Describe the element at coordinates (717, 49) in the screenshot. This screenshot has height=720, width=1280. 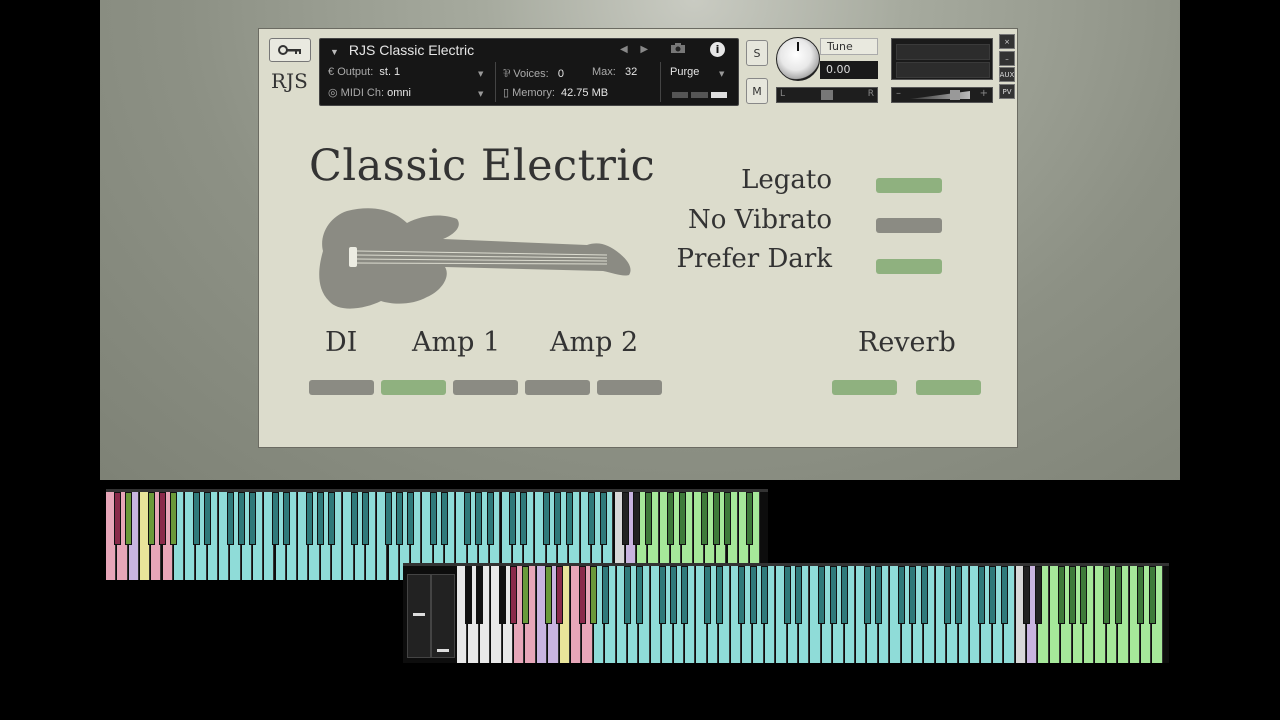
I see `info-icon: i` at that location.